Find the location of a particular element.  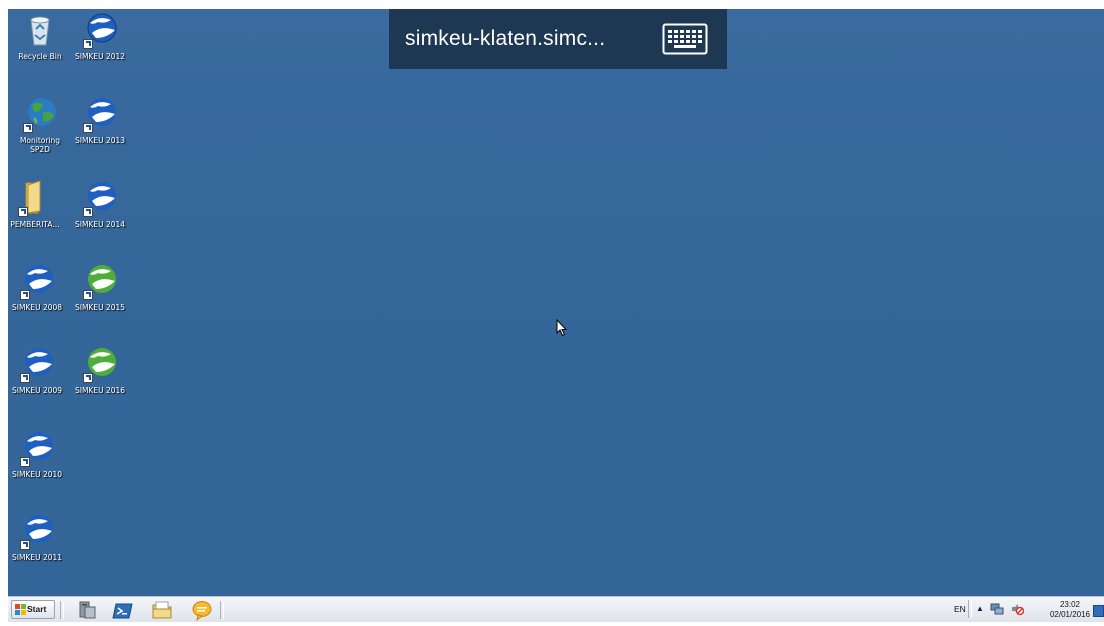

desktop-icon-label: SIMKEU 2013 is located at coordinates (100, 140).